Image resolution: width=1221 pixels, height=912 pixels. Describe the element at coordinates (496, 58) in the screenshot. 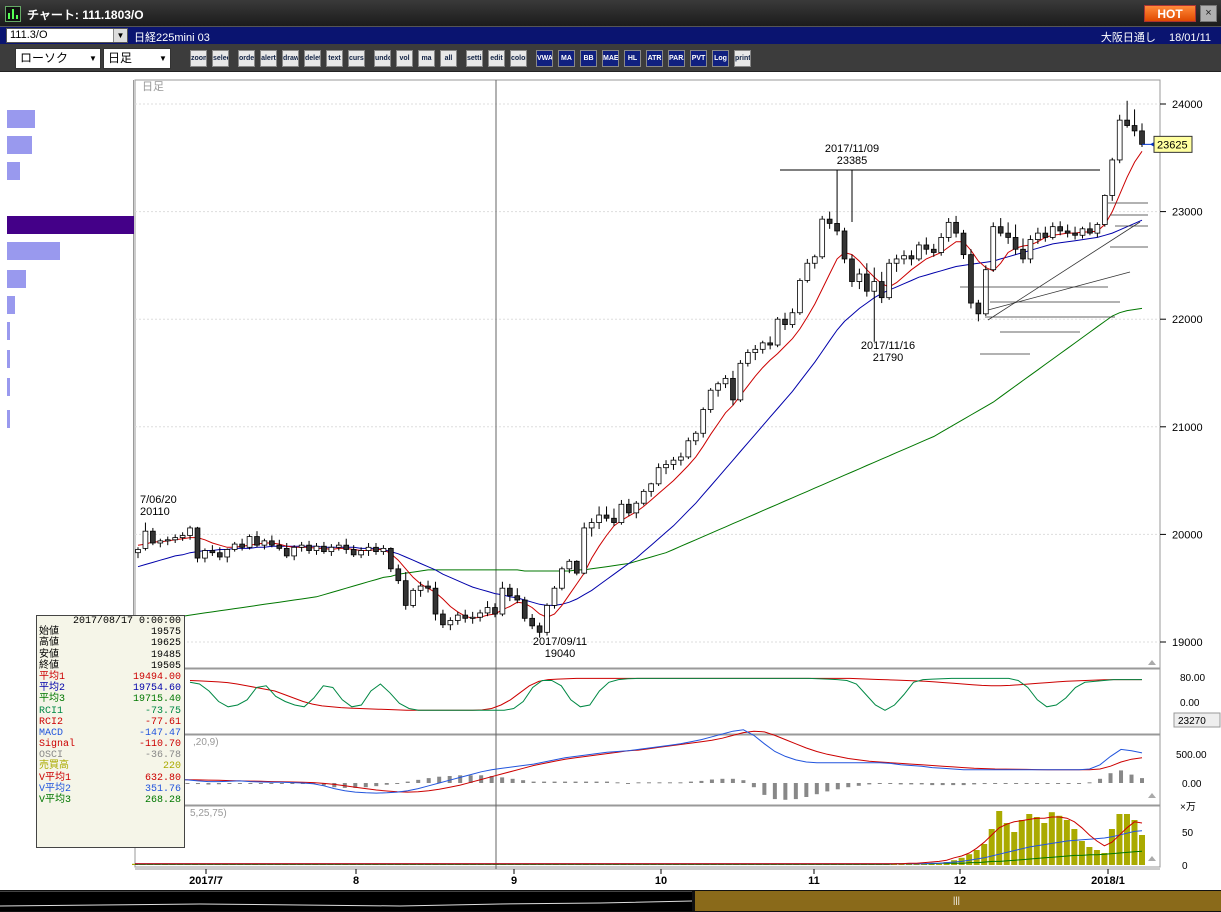

I see `toolbar-edit-button: edit` at that location.